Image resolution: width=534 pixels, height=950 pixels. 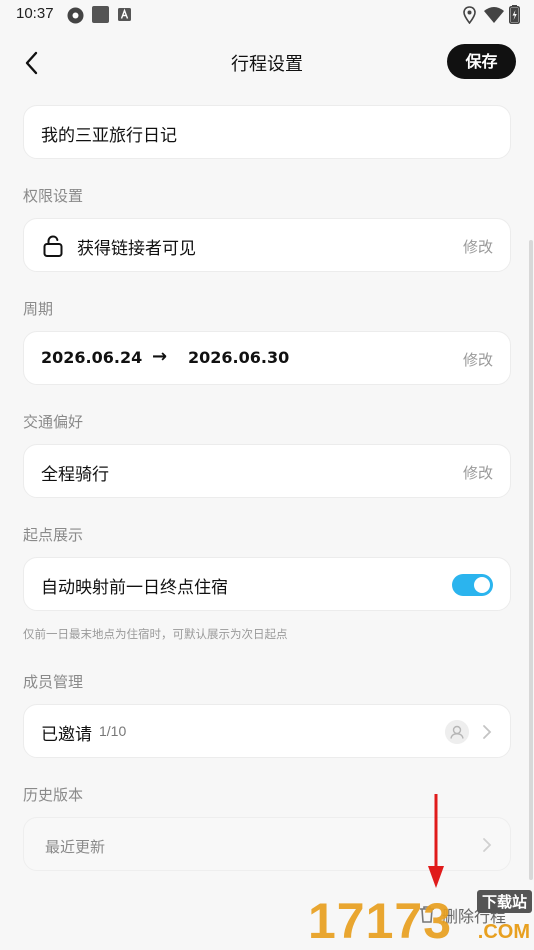 What do you see at coordinates (75, 847) in the screenshot?
I see `history-value: 最近更新` at bounding box center [75, 847].